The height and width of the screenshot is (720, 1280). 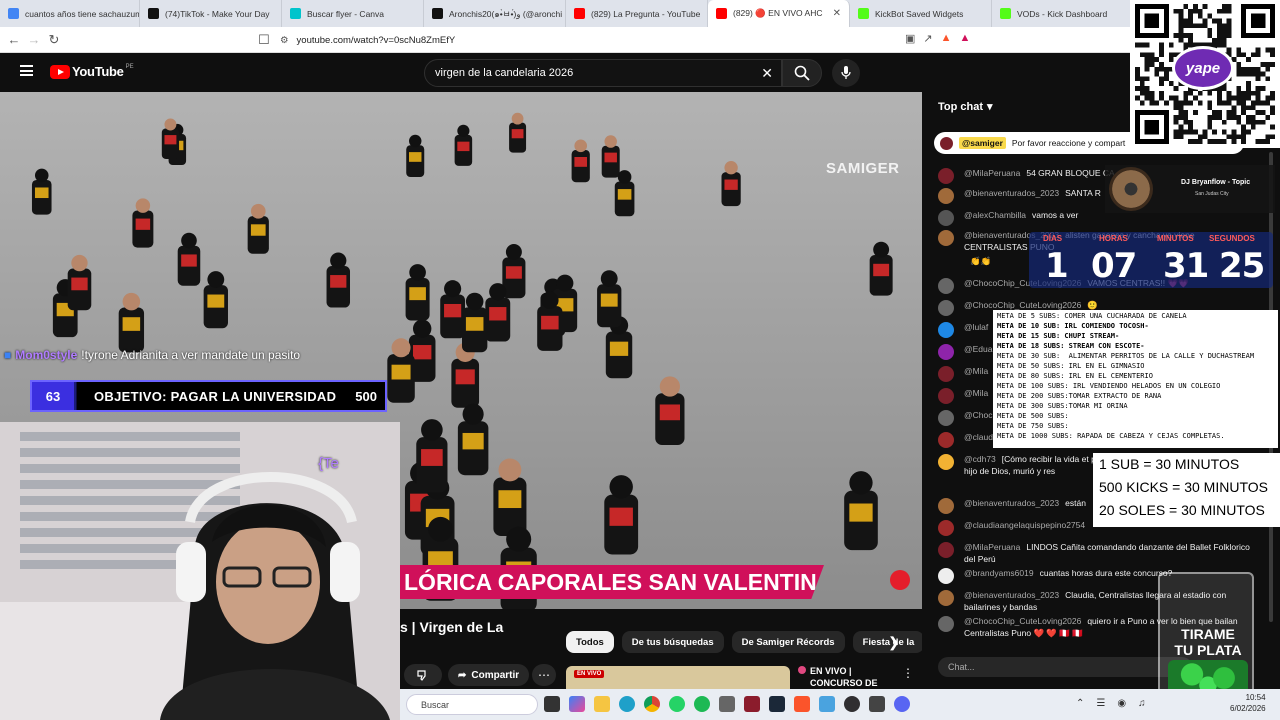 I want to click on browser-tab: cuantos años tiene sachauzum, so click(x=70, y=13).